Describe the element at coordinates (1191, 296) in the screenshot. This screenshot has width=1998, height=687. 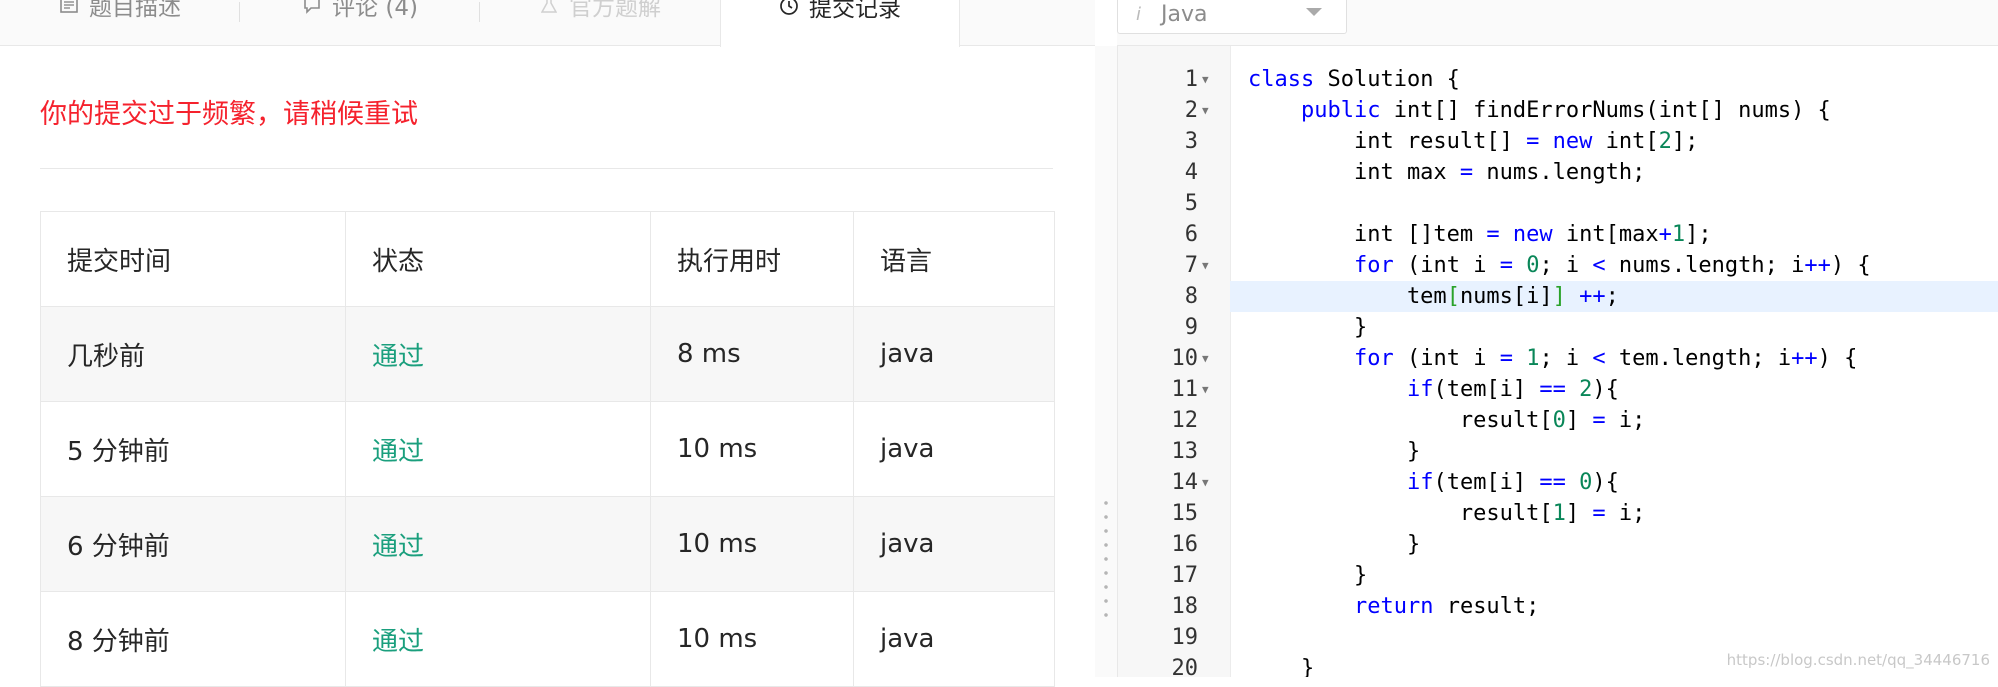
I see `line-number: 8` at that location.